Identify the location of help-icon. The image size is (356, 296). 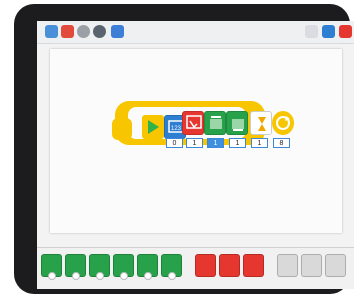
(311, 31).